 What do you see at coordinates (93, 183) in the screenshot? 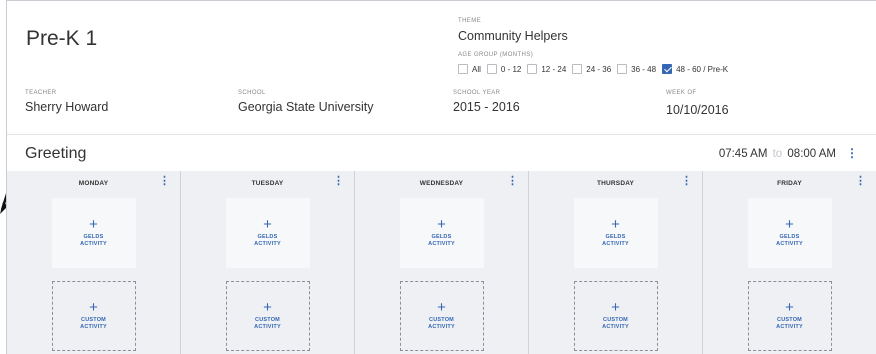
I see `day-name: MONDAY` at bounding box center [93, 183].